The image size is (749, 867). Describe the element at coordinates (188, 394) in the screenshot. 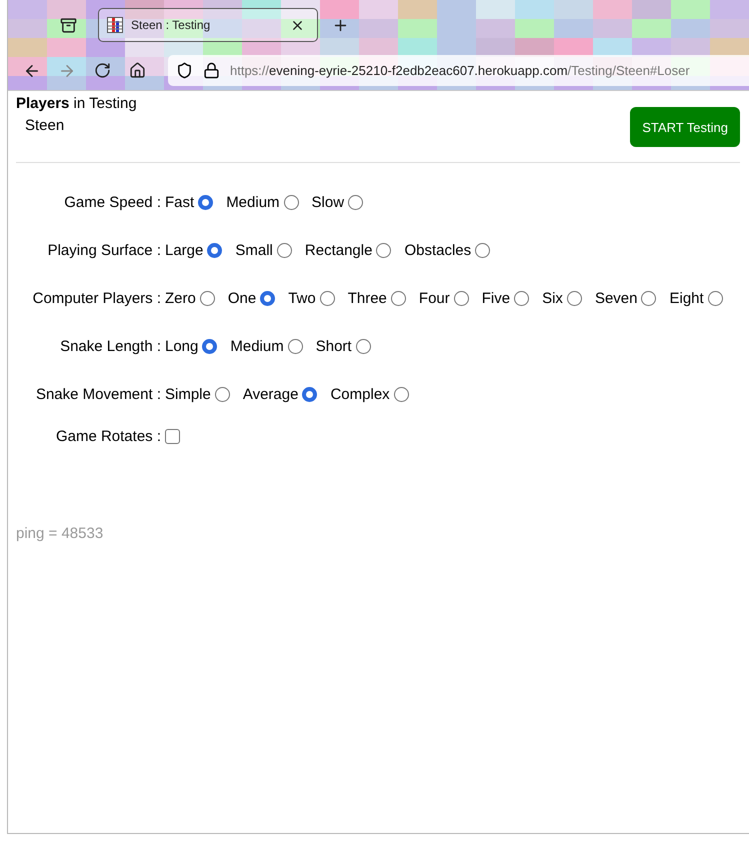

I see `option-label: Simple` at that location.